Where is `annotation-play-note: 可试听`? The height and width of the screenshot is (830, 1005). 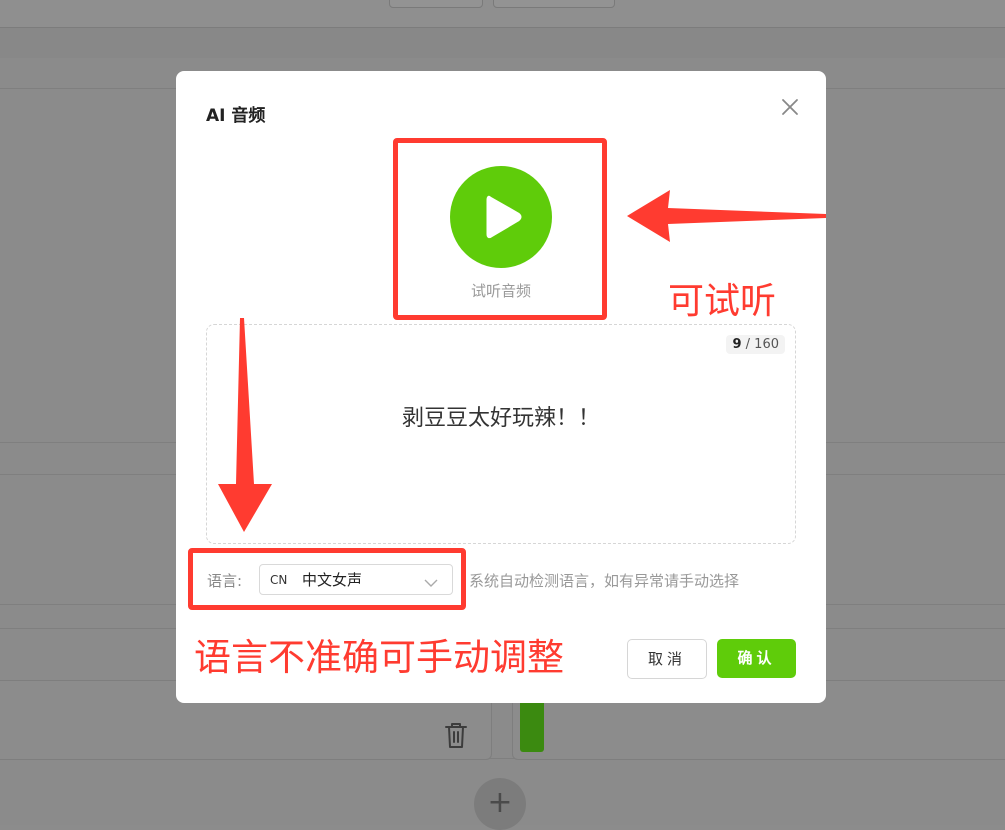
annotation-play-note: 可试听 is located at coordinates (722, 301).